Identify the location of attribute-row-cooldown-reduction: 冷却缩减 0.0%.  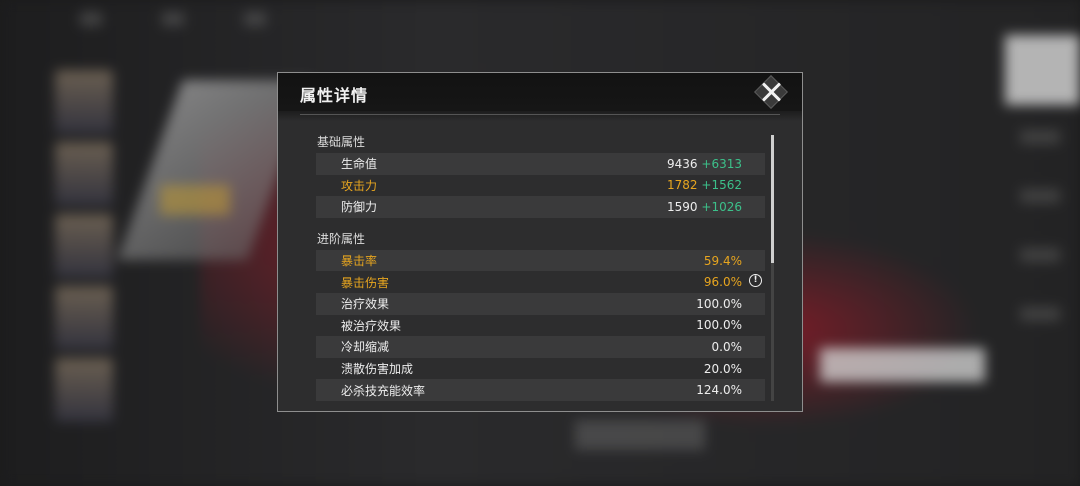
(540, 347).